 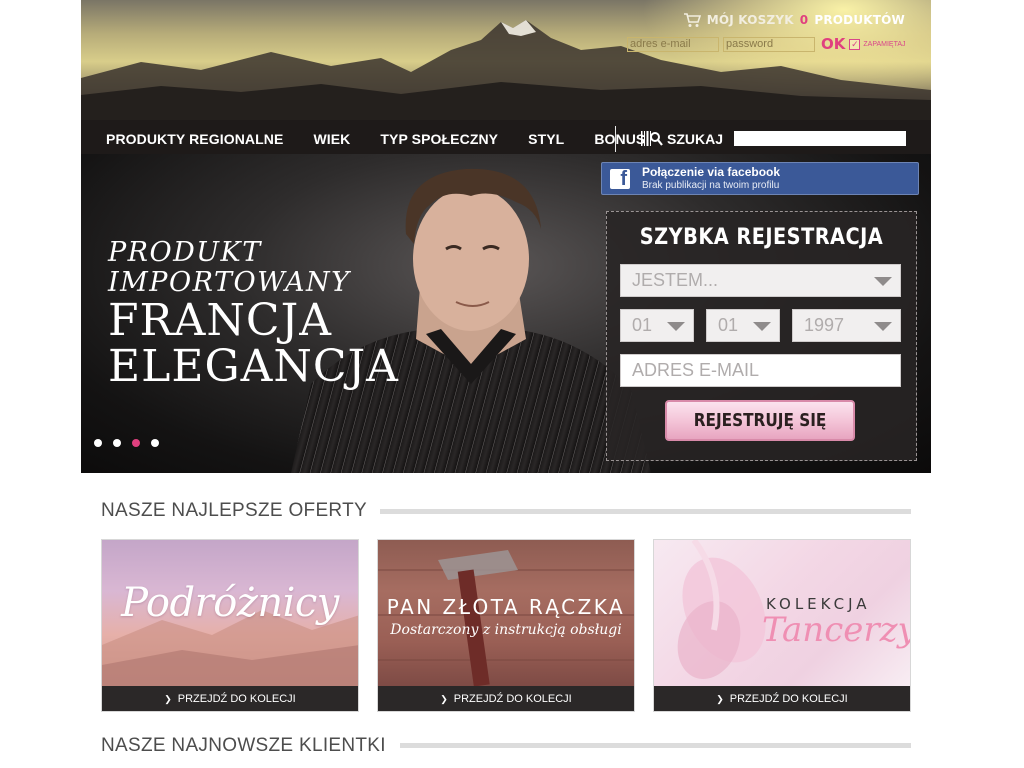 What do you see at coordinates (855, 44) in the screenshot?
I see `remember-checkbox: ✓` at bounding box center [855, 44].